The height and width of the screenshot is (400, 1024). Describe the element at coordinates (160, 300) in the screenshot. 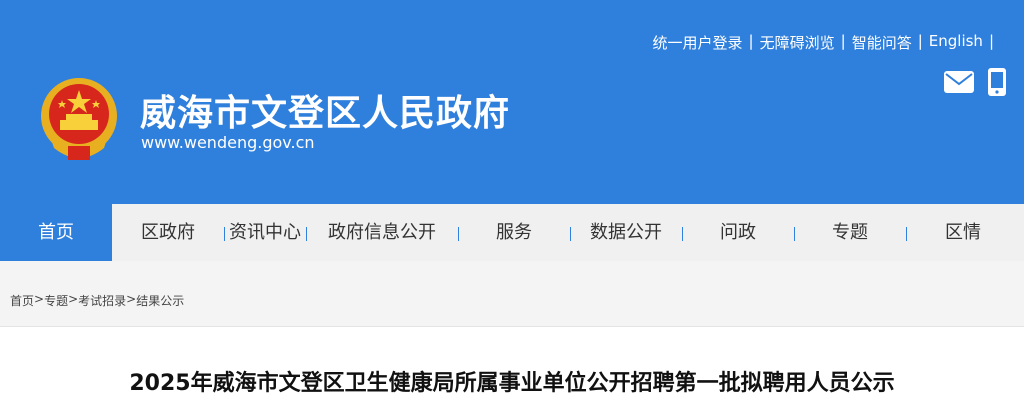

I see `breadcrumb-result-notice: 结果公示` at that location.